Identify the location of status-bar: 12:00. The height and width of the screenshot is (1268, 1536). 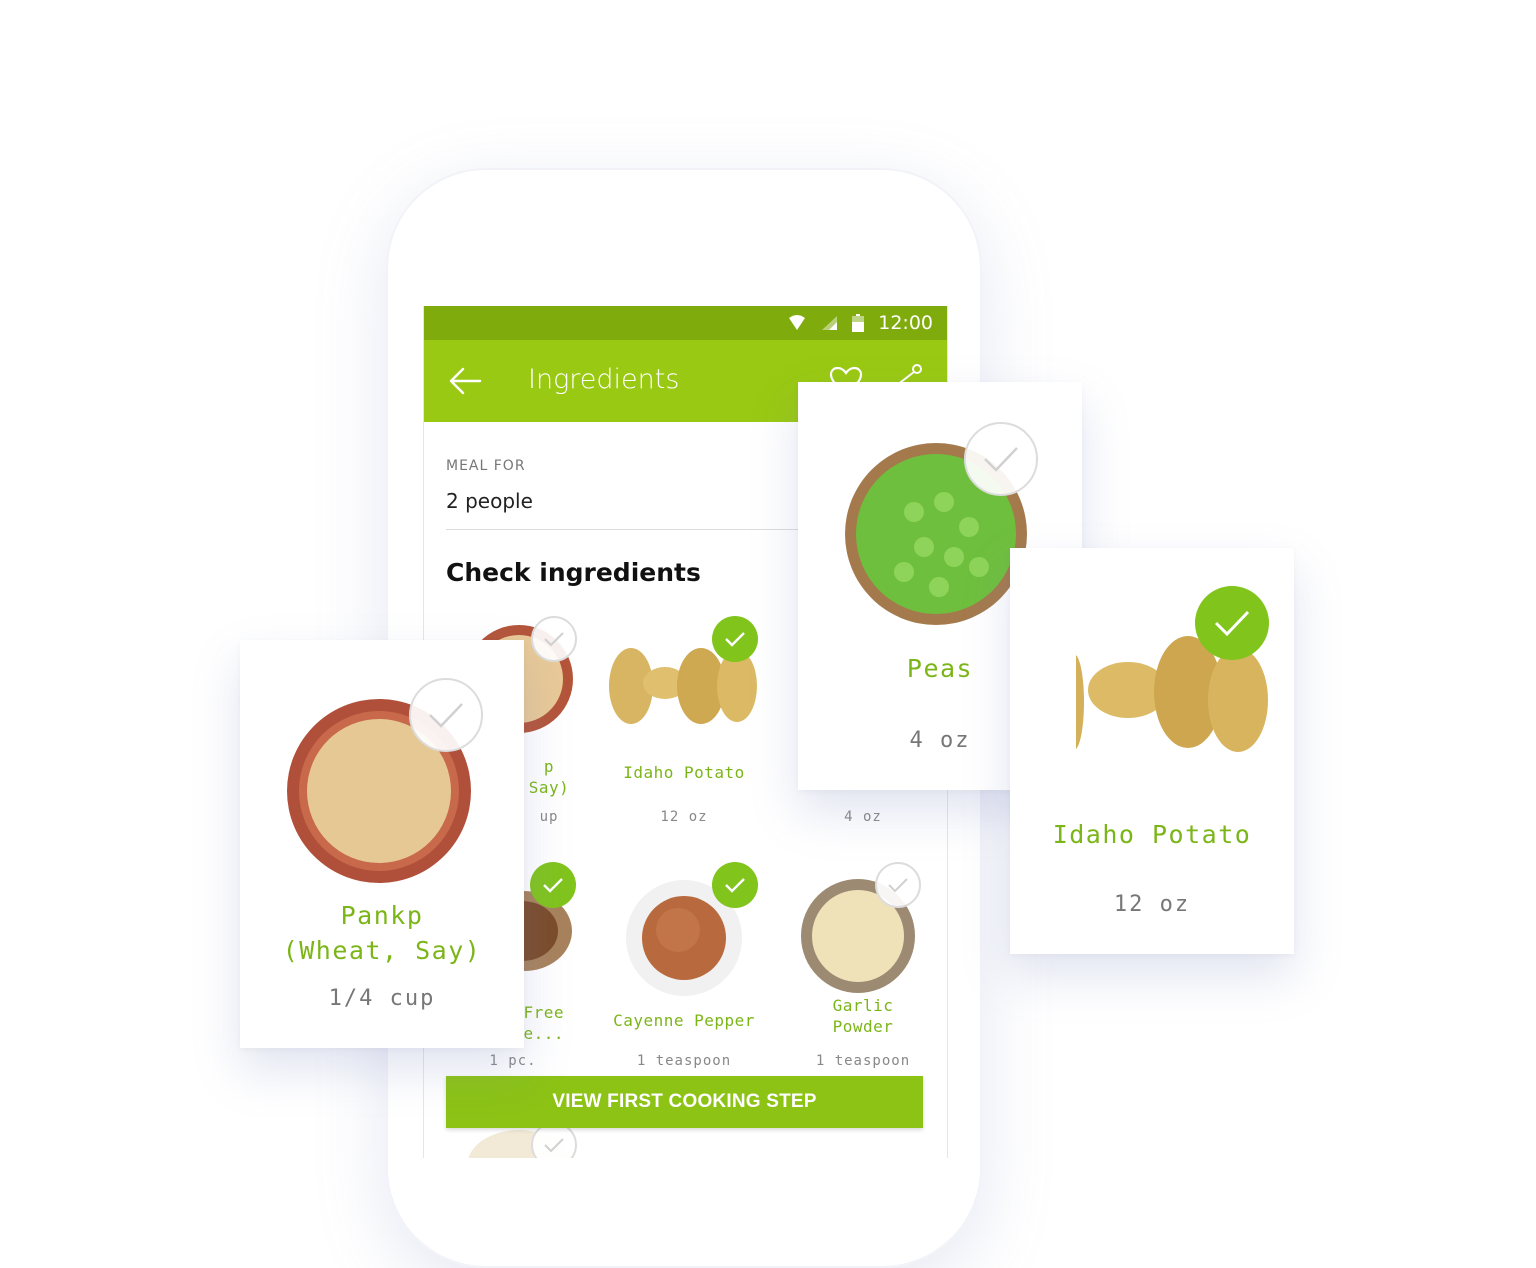
(685, 323).